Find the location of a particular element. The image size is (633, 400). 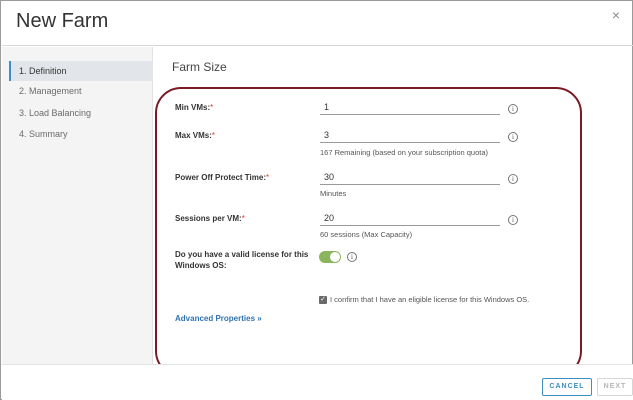

max-vms-input is located at coordinates (410, 135).